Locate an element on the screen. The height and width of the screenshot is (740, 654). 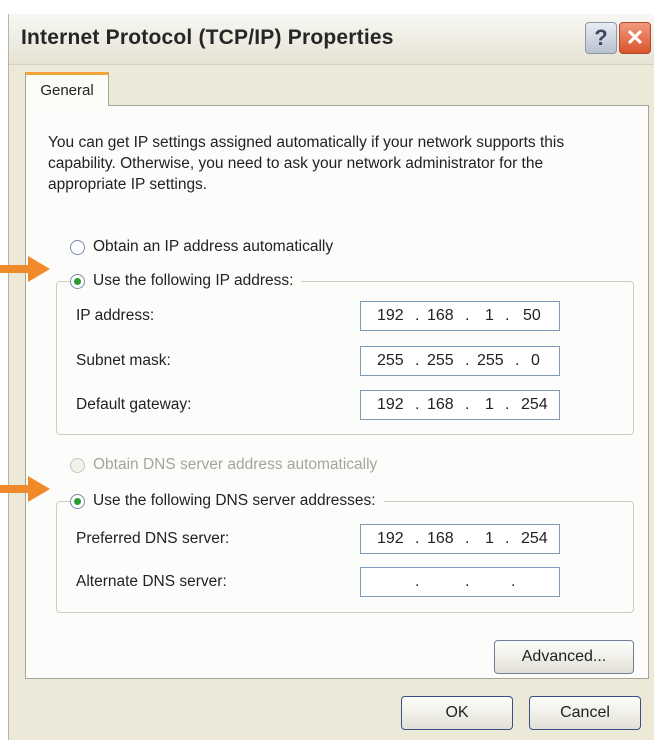
default-gateway-input: 192 . 168 . 1 . 254 is located at coordinates (460, 405).